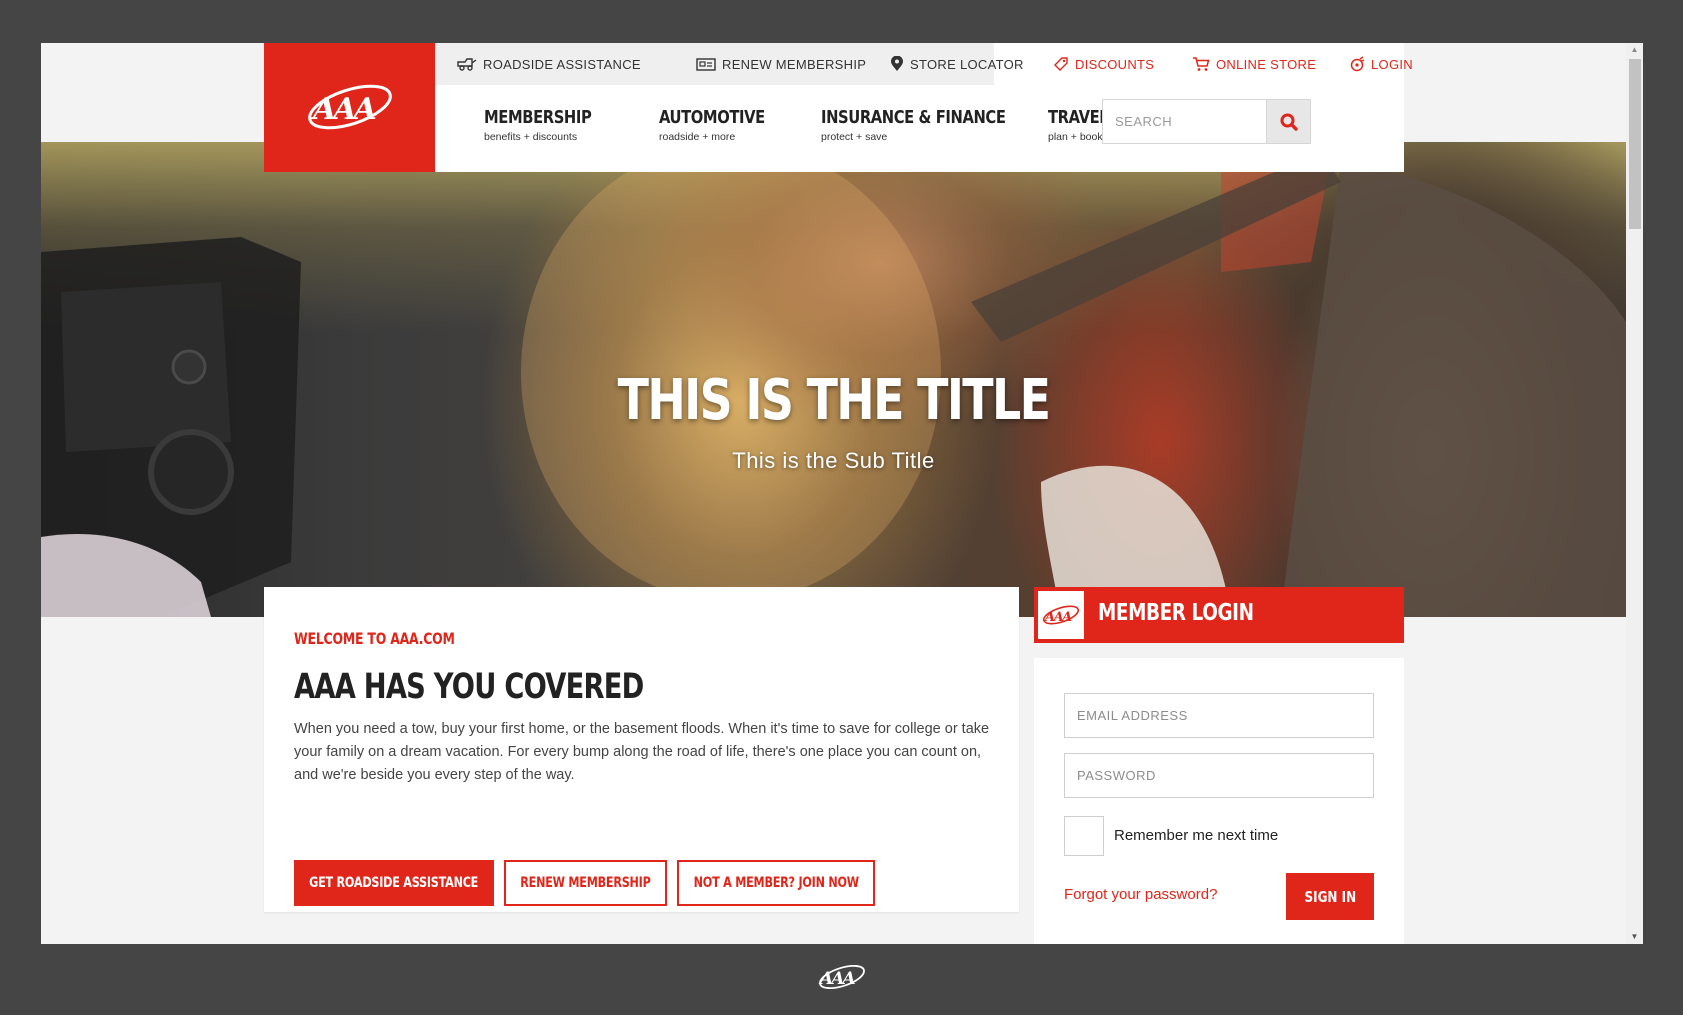 The width and height of the screenshot is (1683, 1015). Describe the element at coordinates (1201, 64) in the screenshot. I see `cart-icon` at that location.